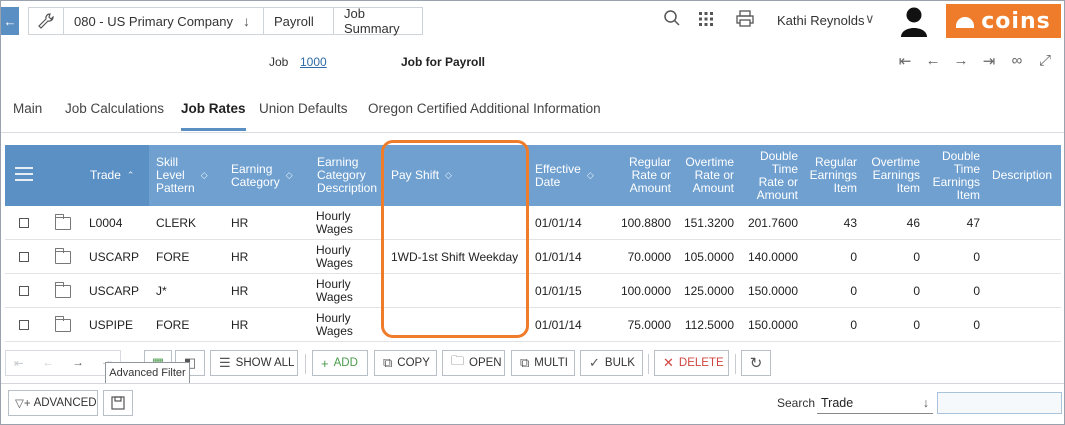 The image size is (1065, 425). Describe the element at coordinates (875, 403) in the screenshot. I see `search-field-select: Trade ↓` at that location.